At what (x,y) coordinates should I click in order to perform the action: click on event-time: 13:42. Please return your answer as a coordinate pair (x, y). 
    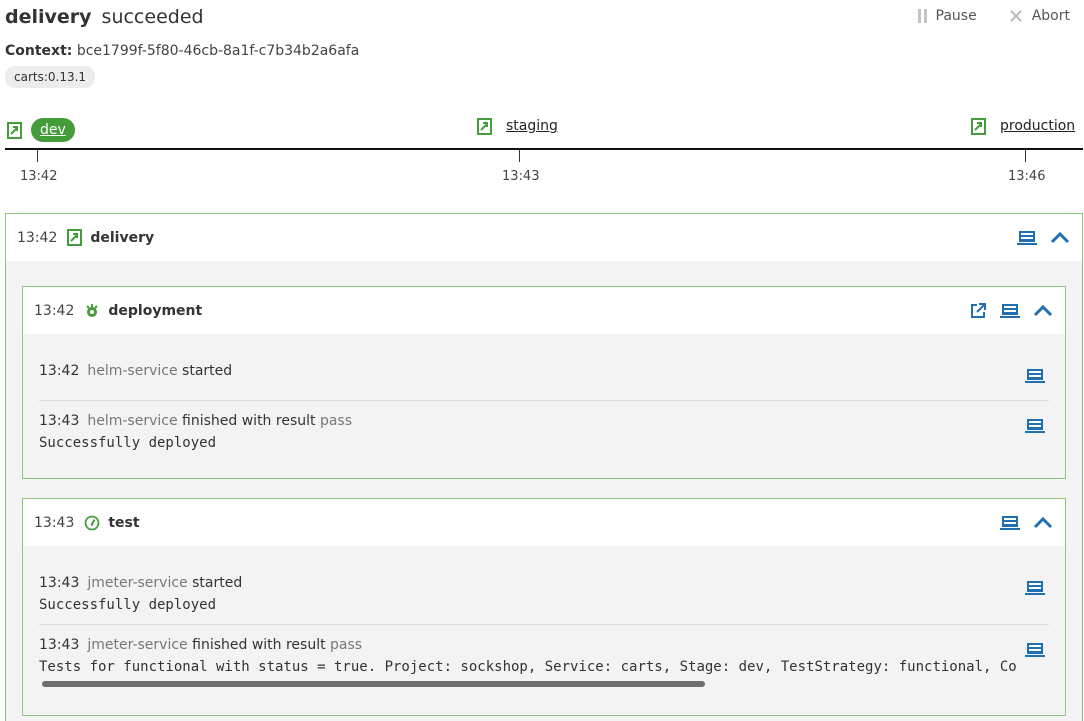
    Looking at the image, I should click on (59, 371).